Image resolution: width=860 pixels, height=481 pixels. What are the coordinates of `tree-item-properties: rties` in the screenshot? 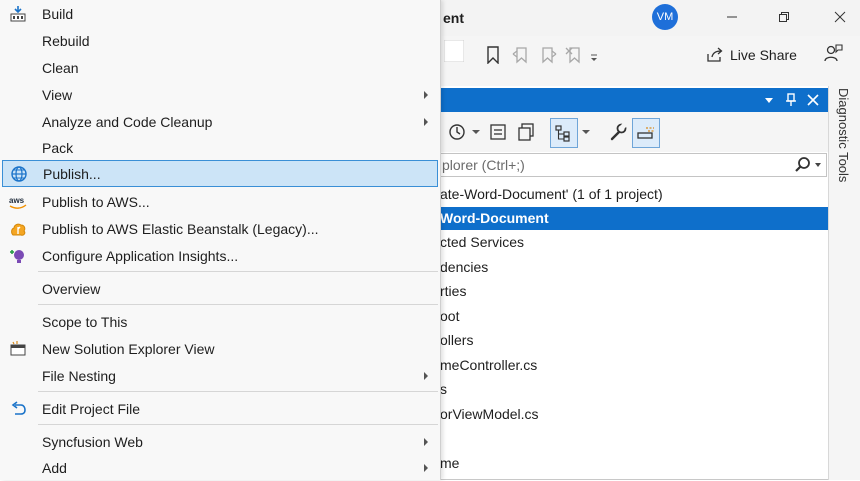 It's located at (634, 291).